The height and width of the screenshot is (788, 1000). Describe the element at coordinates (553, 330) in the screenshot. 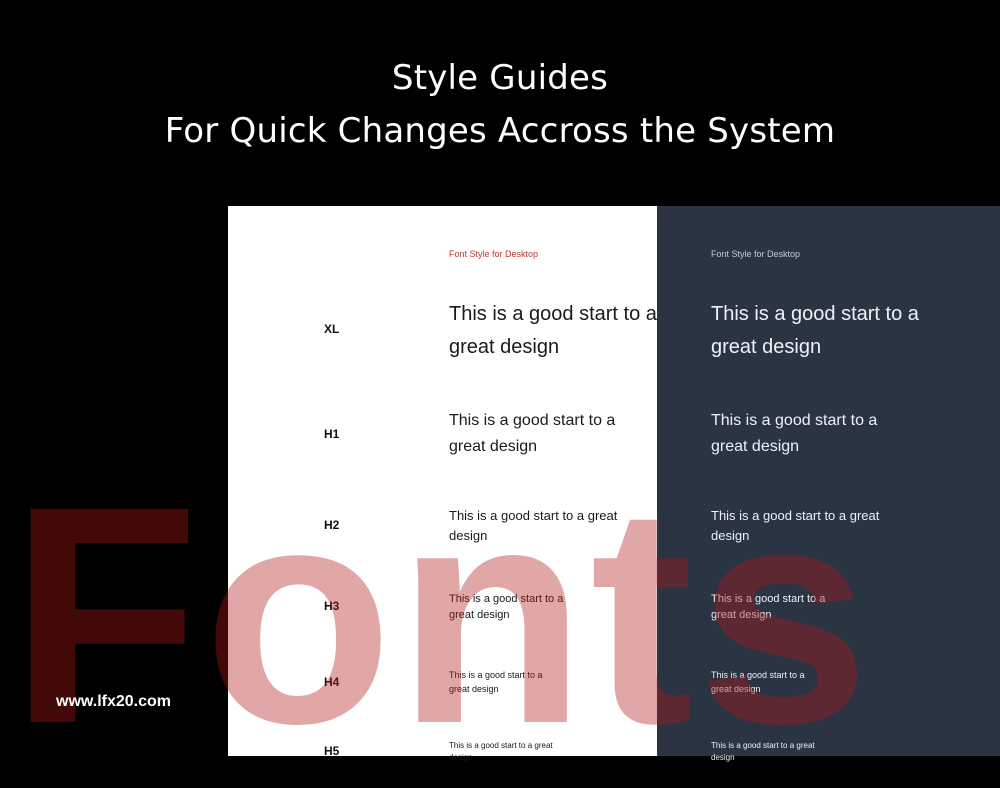

I see `sample-xl-light: This is a good start to a great design` at that location.